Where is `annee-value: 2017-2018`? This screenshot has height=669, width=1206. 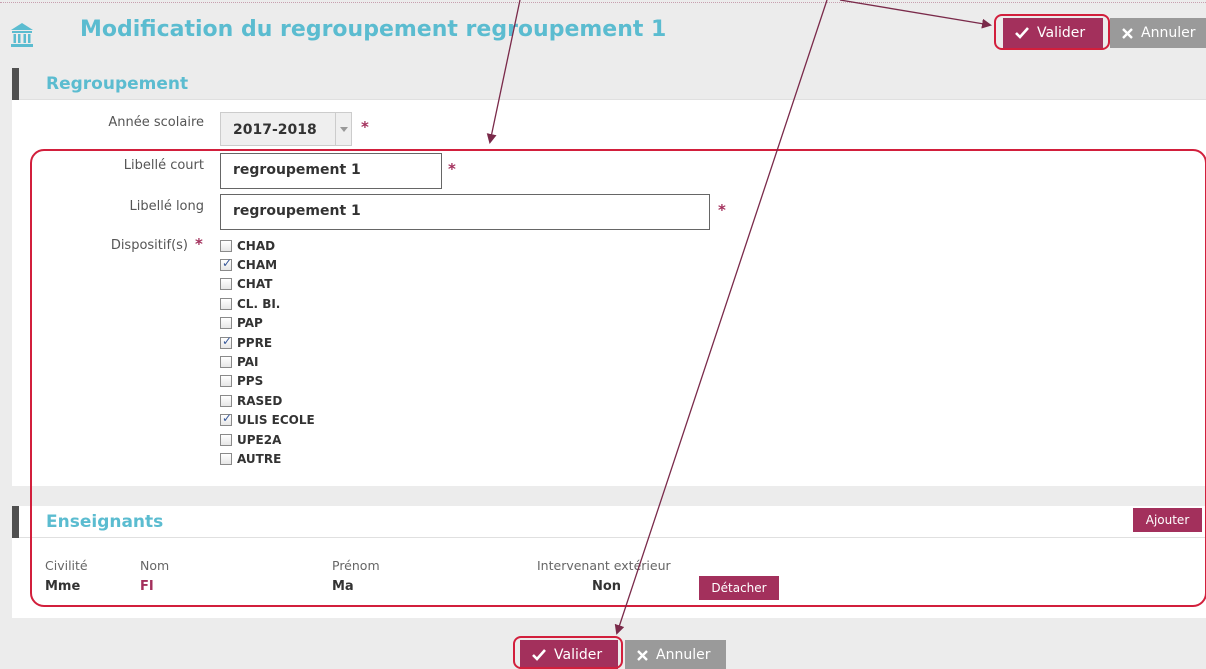 annee-value: 2017-2018 is located at coordinates (275, 130).